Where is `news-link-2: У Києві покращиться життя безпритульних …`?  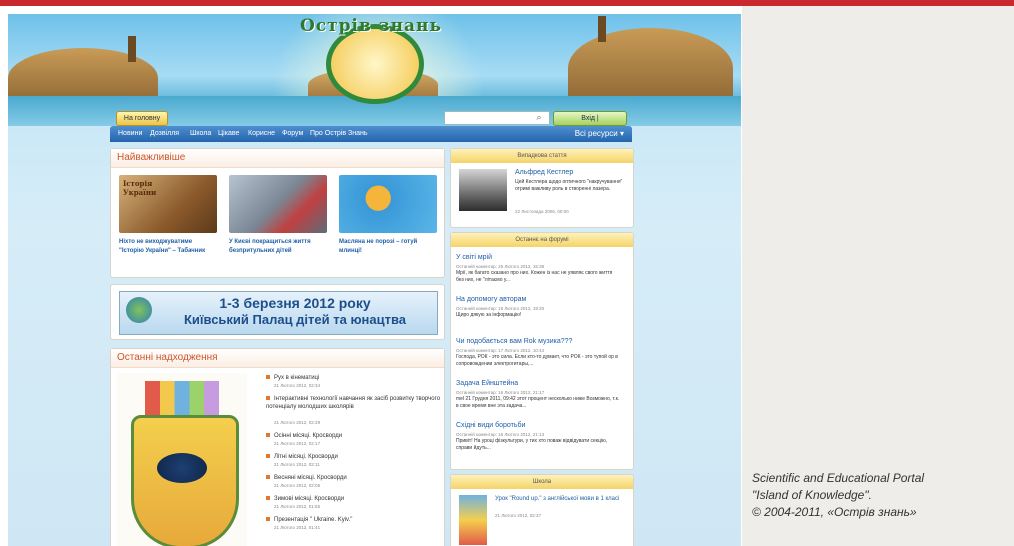 news-link-2: У Києві покращиться життя безпритульних … is located at coordinates (278, 247).